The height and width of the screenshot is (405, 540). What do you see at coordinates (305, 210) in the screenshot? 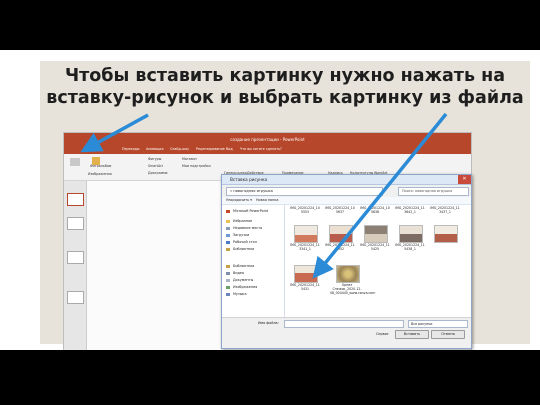
I see `file-label: IMG_20201224_10 5553` at bounding box center [305, 210].